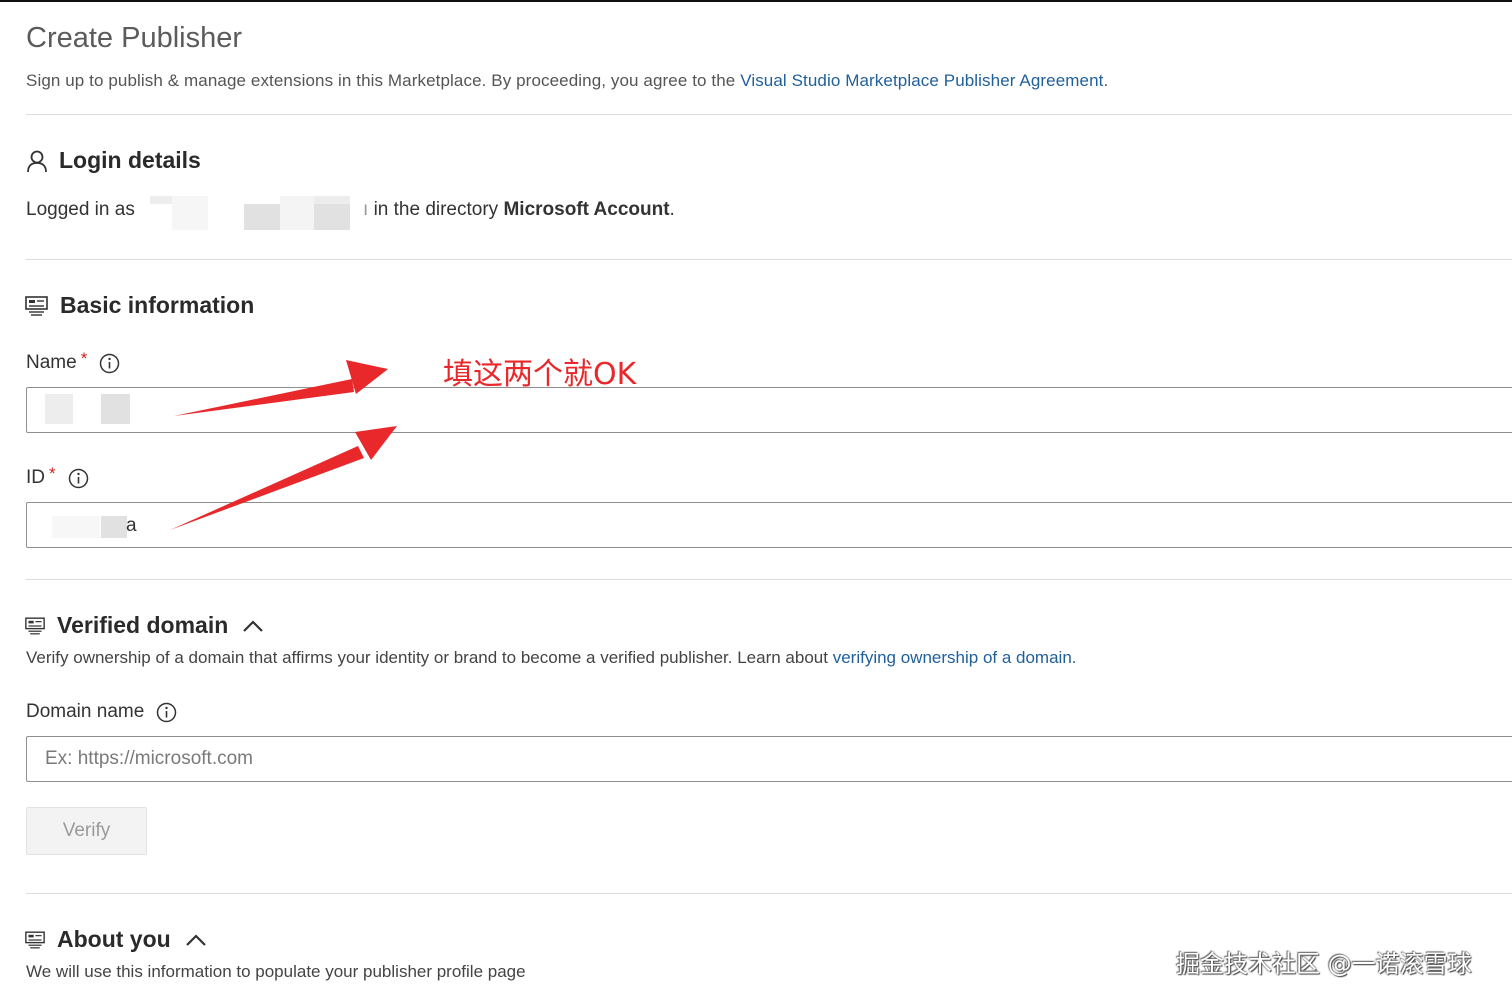 The width and height of the screenshot is (1512, 1000). I want to click on intro-end: ., so click(1106, 80).